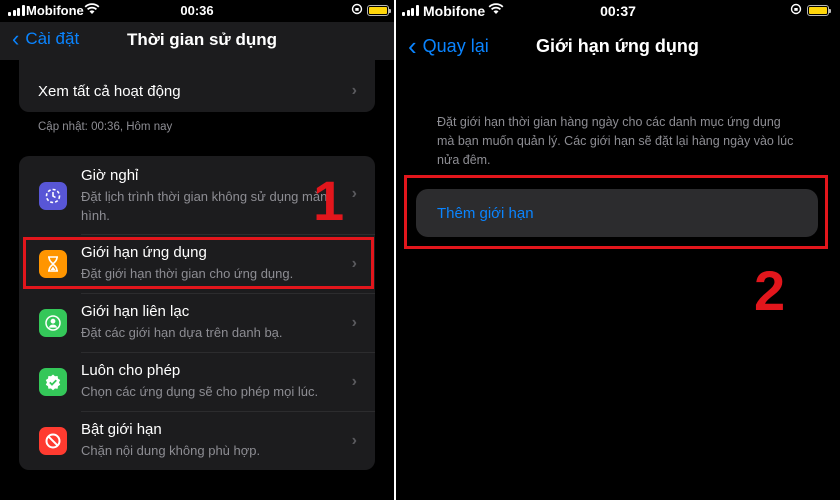  Describe the element at coordinates (131, 370) in the screenshot. I see `item-title: Luôn cho phép` at that location.